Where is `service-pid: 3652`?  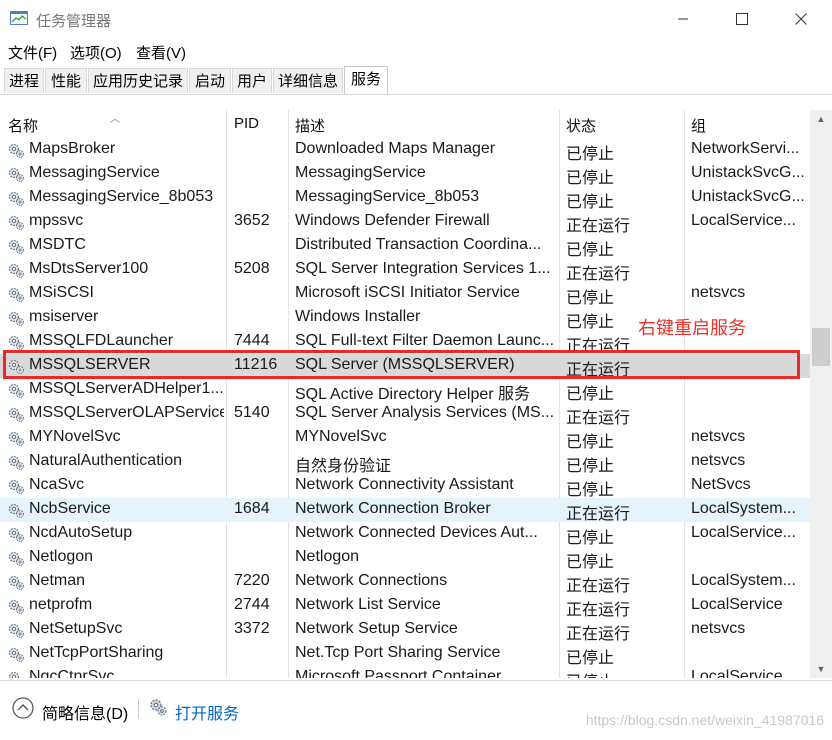 service-pid: 3652 is located at coordinates (252, 220).